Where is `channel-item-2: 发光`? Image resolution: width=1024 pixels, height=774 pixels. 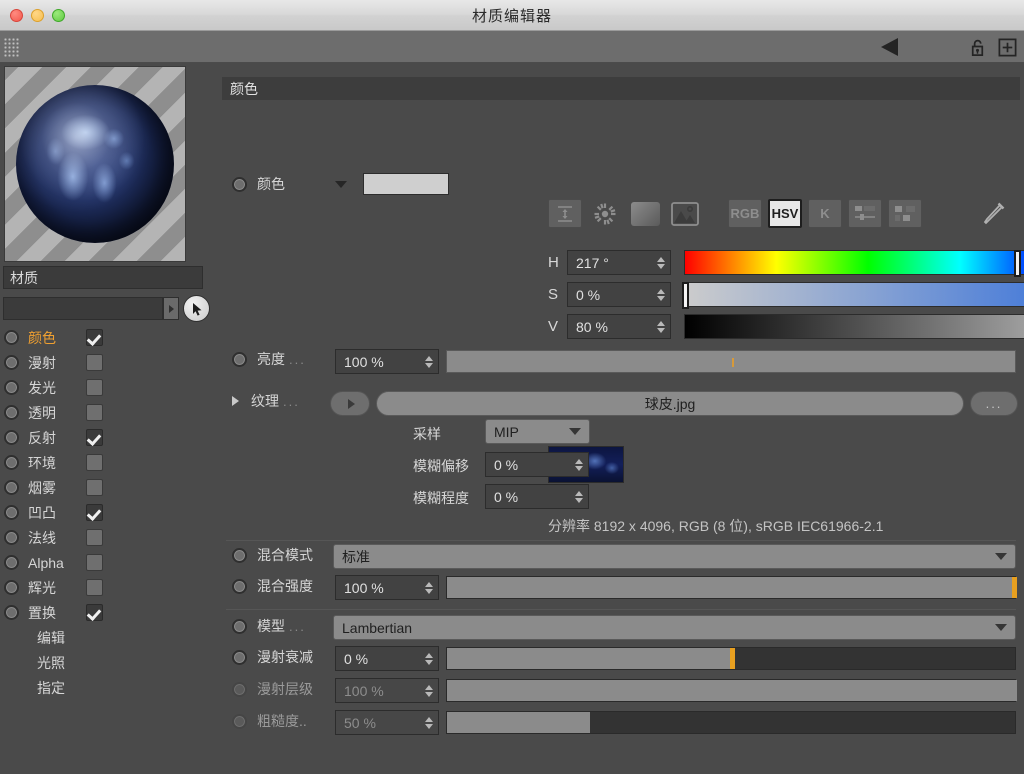
channel-item-2: 发光 is located at coordinates (109, 387).